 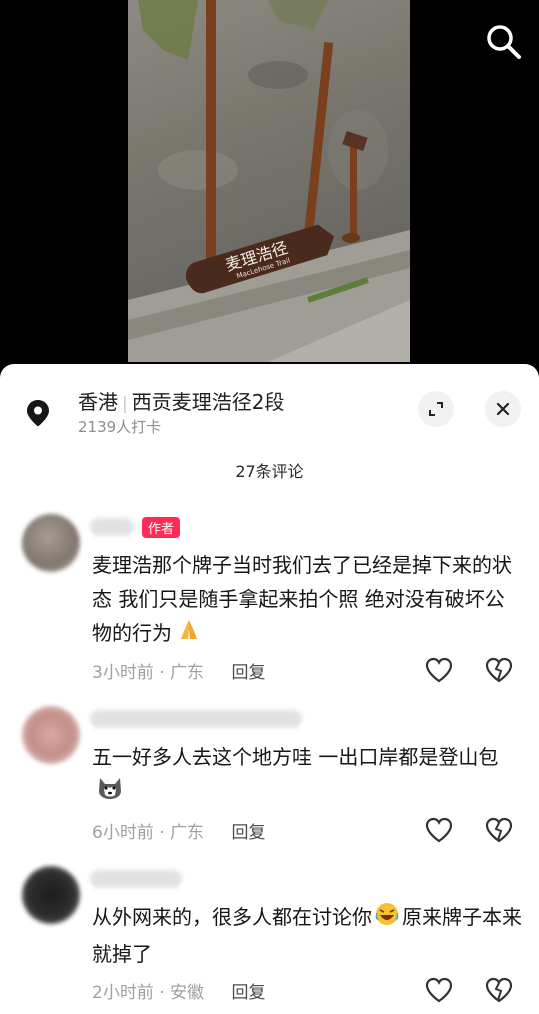 I want to click on husky-dog-emoji, so click(x=110, y=793).